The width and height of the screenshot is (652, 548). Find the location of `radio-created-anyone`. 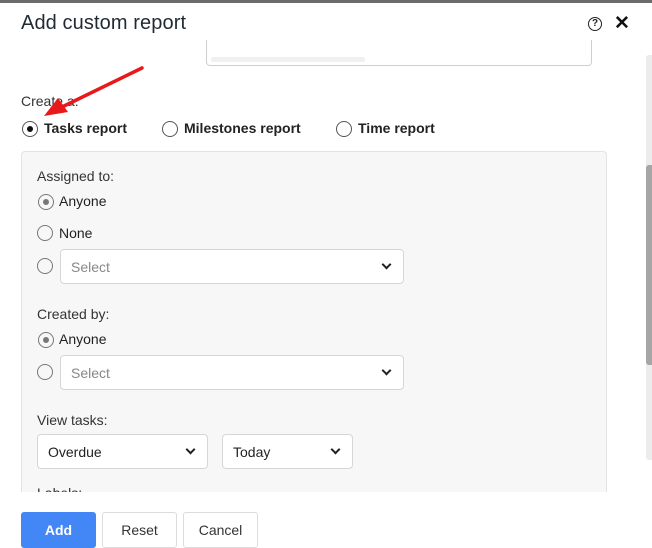

radio-created-anyone is located at coordinates (46, 340).